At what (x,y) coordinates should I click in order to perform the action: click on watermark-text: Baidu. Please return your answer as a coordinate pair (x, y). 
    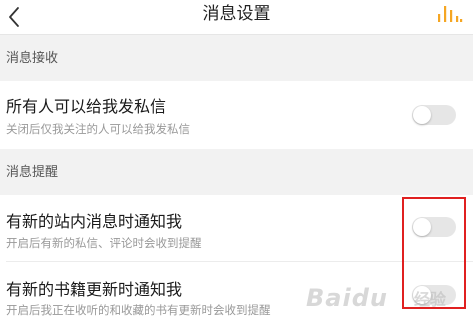
    Looking at the image, I should click on (347, 298).